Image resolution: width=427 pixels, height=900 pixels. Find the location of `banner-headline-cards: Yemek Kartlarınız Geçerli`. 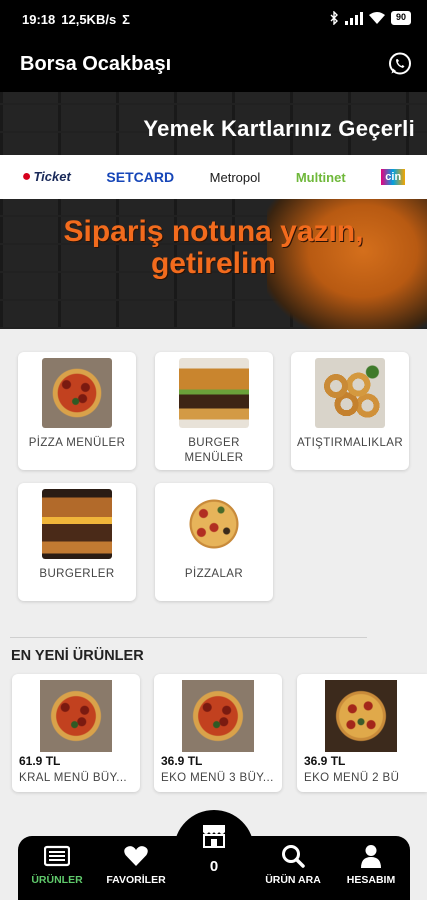

banner-headline-cards: Yemek Kartlarınız Geçerli is located at coordinates (279, 128).